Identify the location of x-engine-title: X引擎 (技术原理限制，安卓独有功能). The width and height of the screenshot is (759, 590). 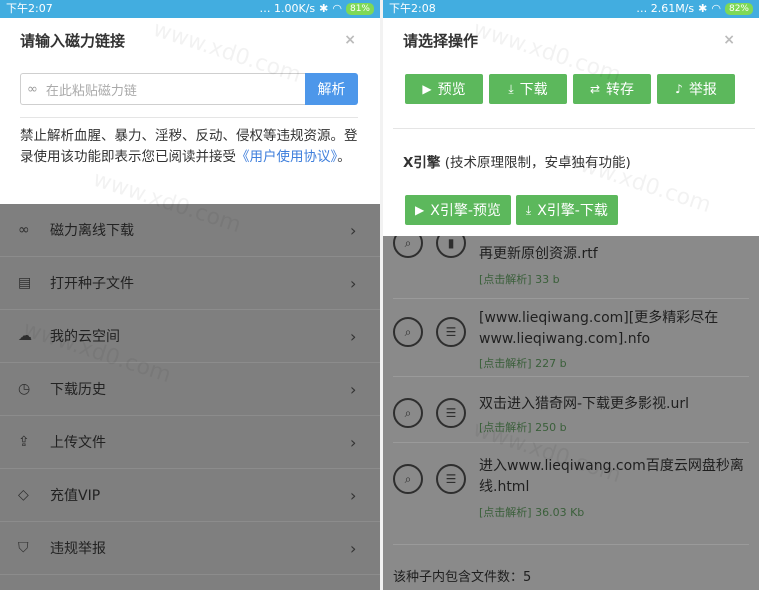
(517, 161).